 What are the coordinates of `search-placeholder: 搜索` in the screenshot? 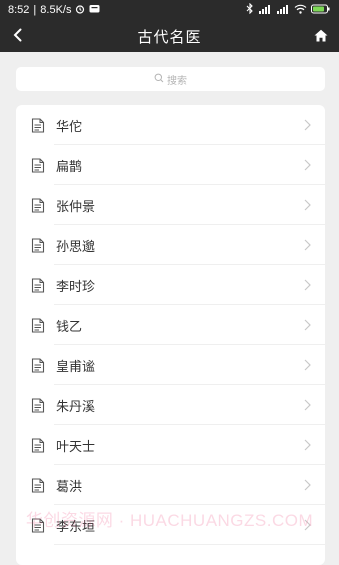 It's located at (177, 81).